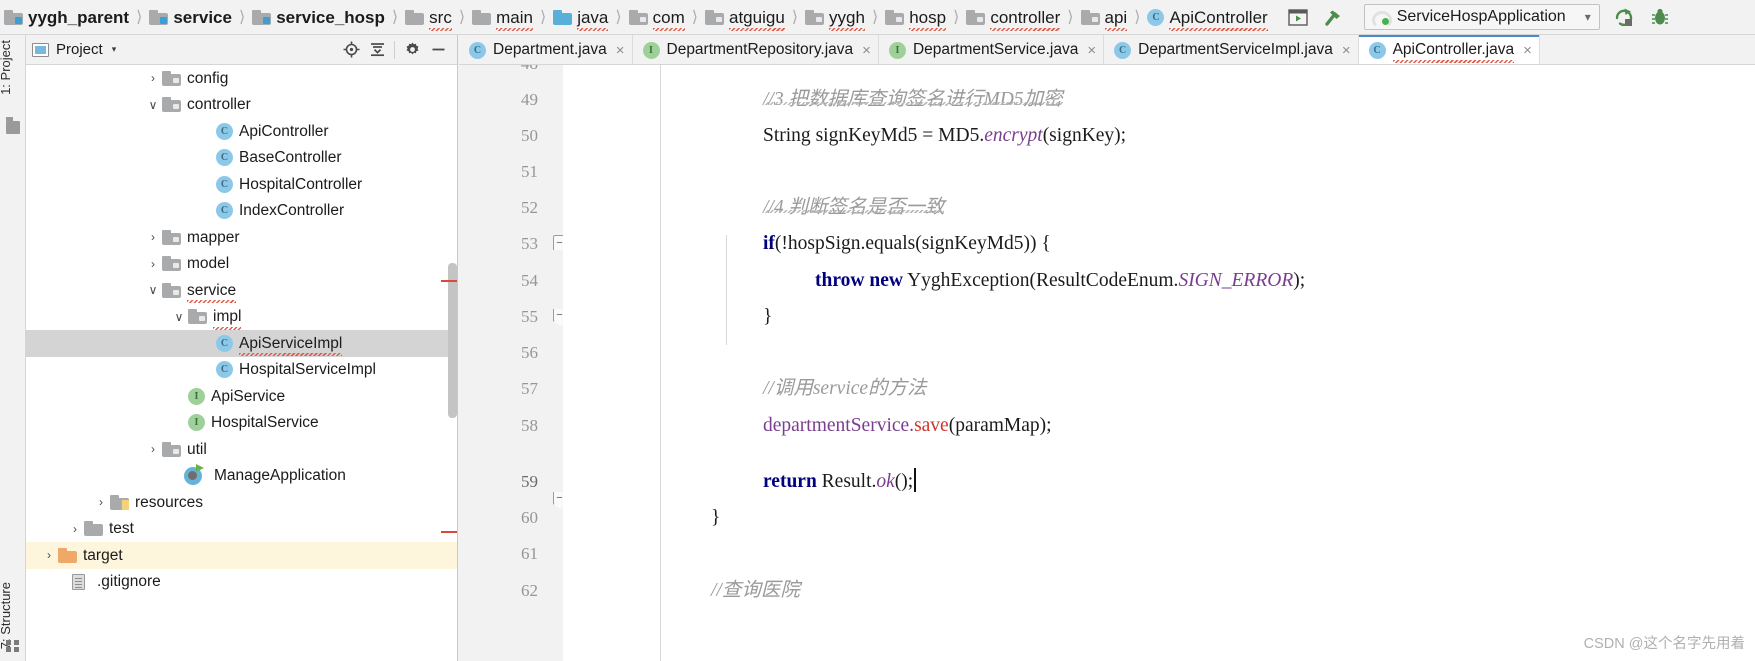 The height and width of the screenshot is (661, 1755). I want to click on tree-node-IndexController: C IndexController, so click(241, 211).